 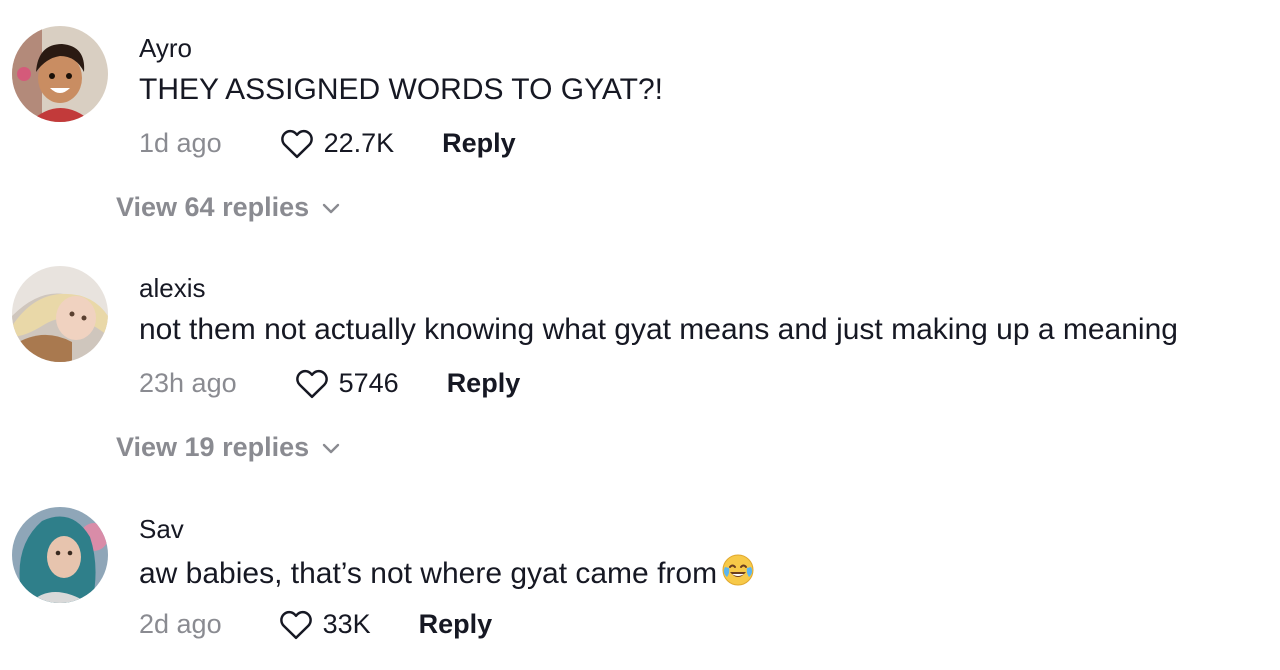 I want to click on like-button: 33K, so click(x=324, y=624).